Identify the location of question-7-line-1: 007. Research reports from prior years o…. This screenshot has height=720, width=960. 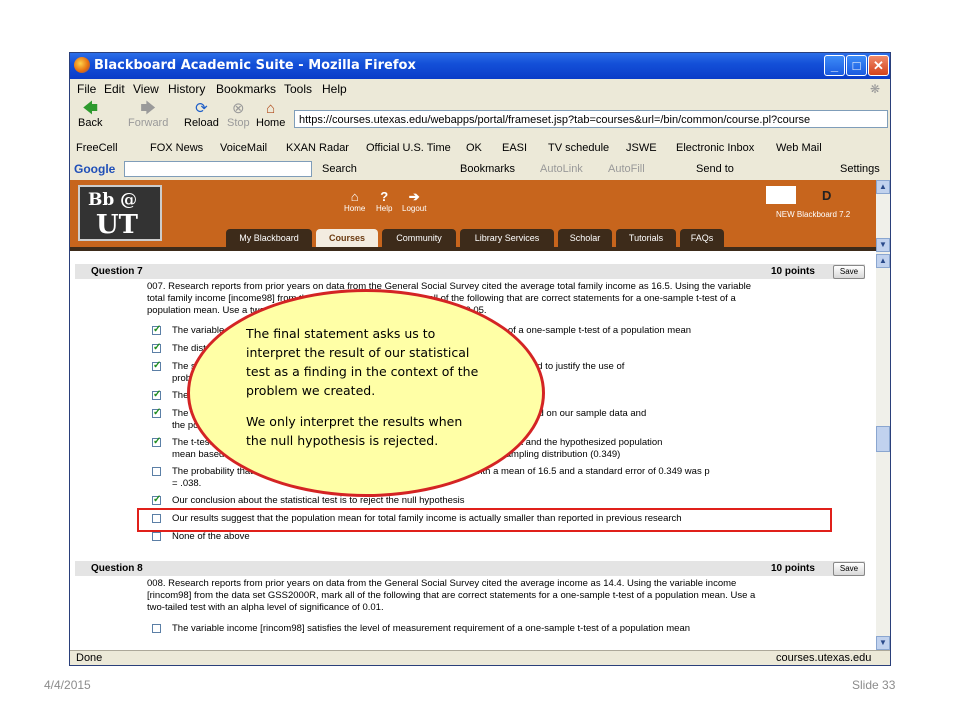
(449, 286).